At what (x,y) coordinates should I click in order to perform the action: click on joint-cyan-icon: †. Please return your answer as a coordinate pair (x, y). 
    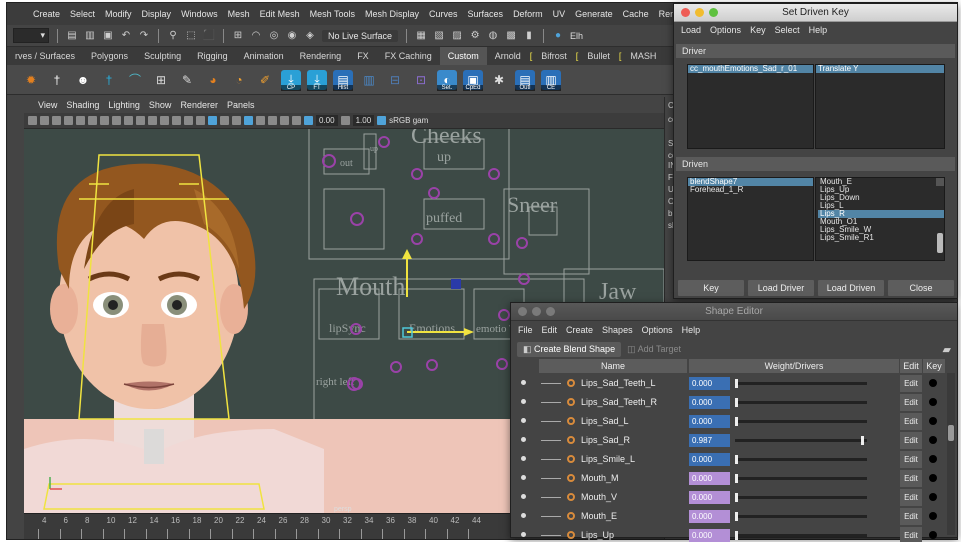
    Looking at the image, I should click on (109, 80).